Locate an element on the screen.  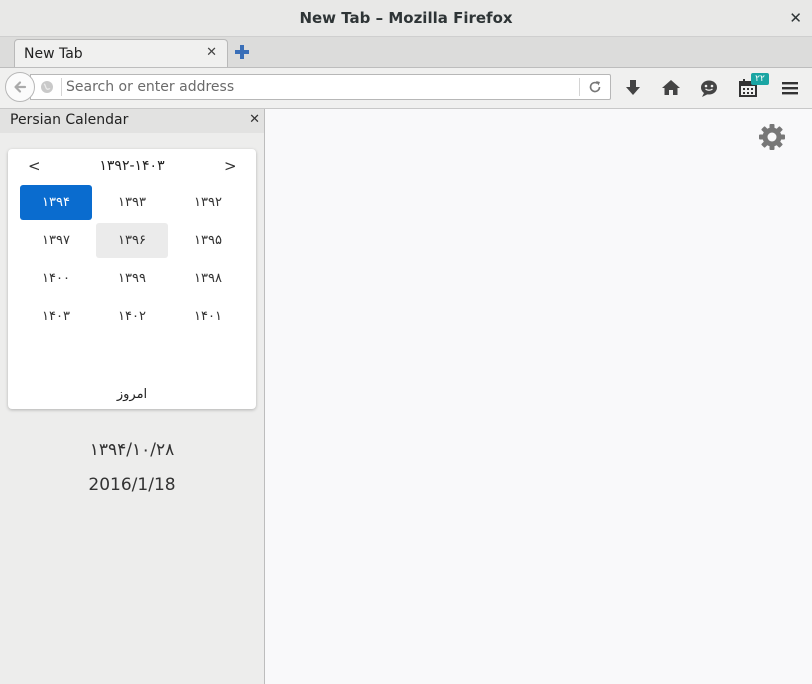
home-icon is located at coordinates (671, 88).